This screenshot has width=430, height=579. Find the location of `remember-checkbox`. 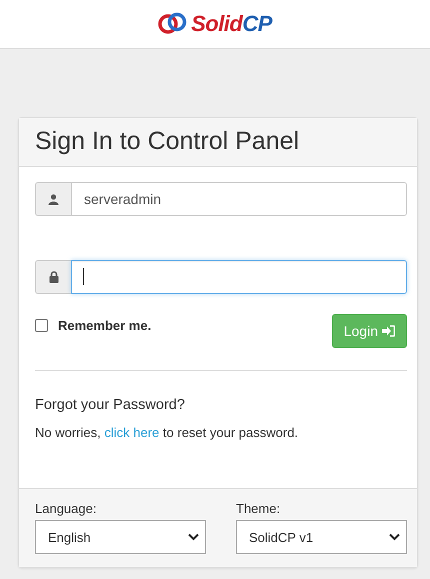

remember-checkbox is located at coordinates (41, 325).